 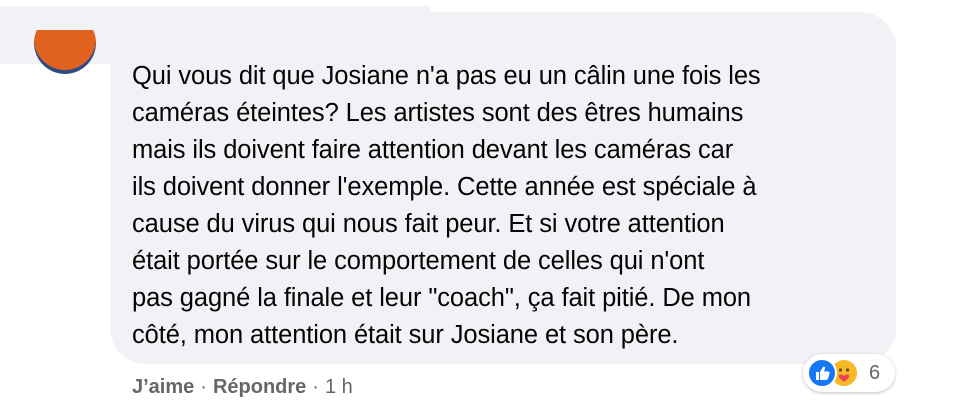 What do you see at coordinates (339, 387) in the screenshot?
I see `timestamp-link: 1 h` at bounding box center [339, 387].